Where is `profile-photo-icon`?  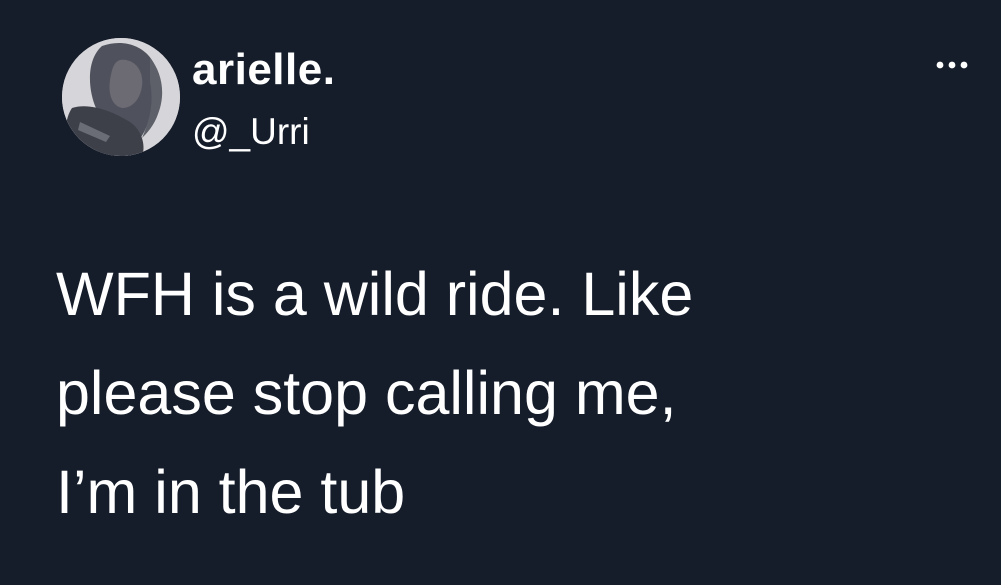
profile-photo-icon is located at coordinates (121, 97).